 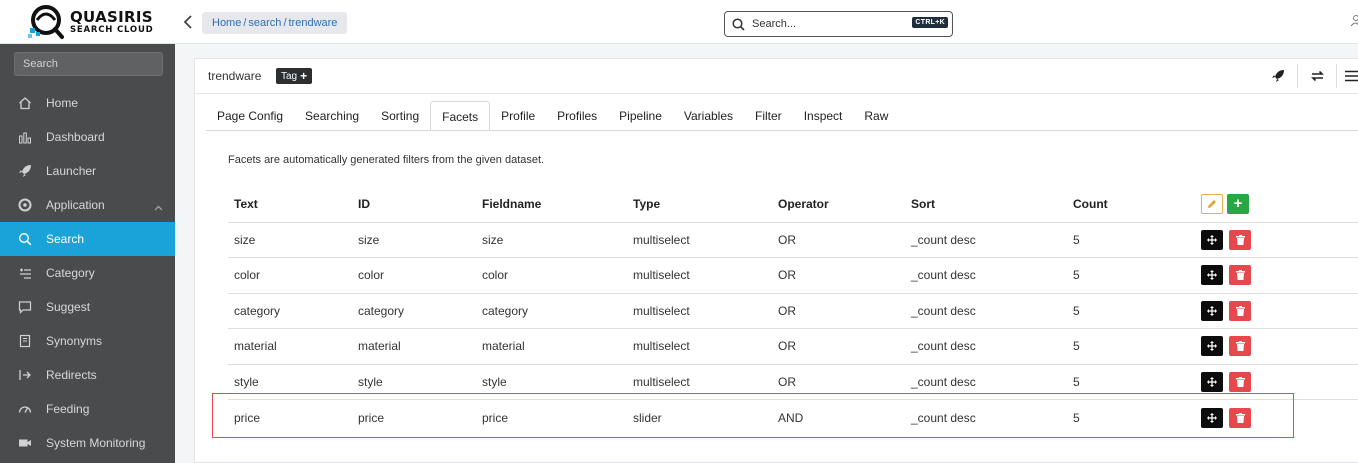 I want to click on sidebar-item-application: Application, so click(x=87, y=205).